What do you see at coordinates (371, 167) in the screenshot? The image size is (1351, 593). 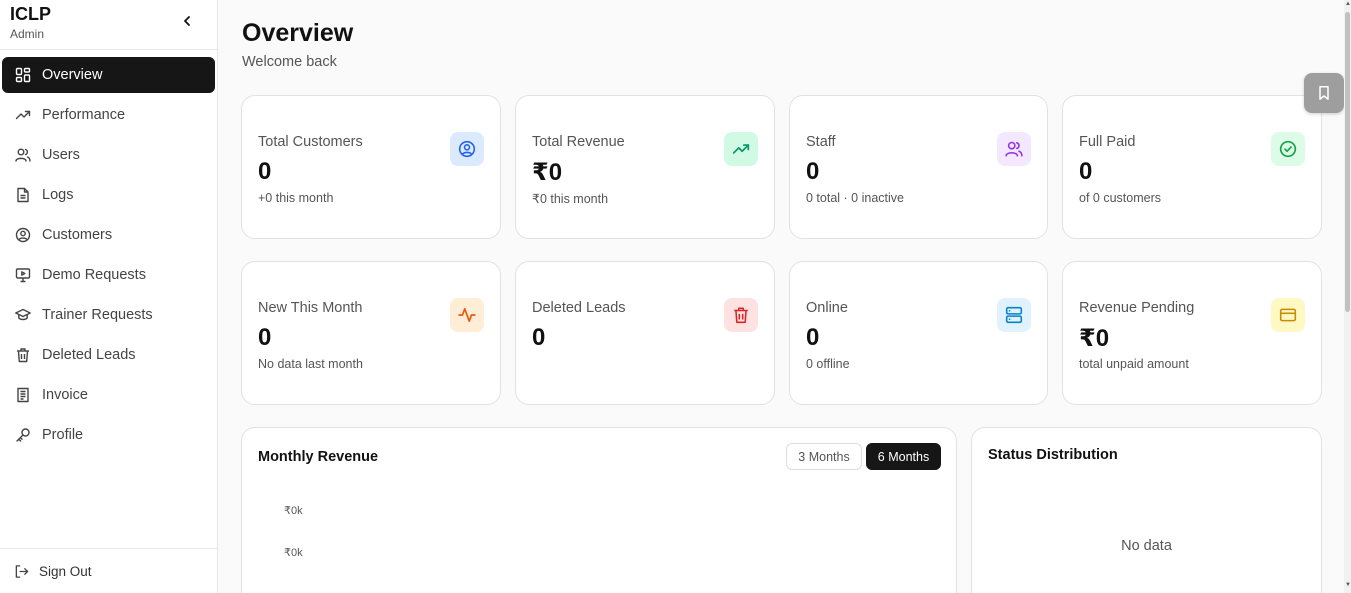 I see `stat-card-total-customers: Total Customers 0 +0 this month` at bounding box center [371, 167].